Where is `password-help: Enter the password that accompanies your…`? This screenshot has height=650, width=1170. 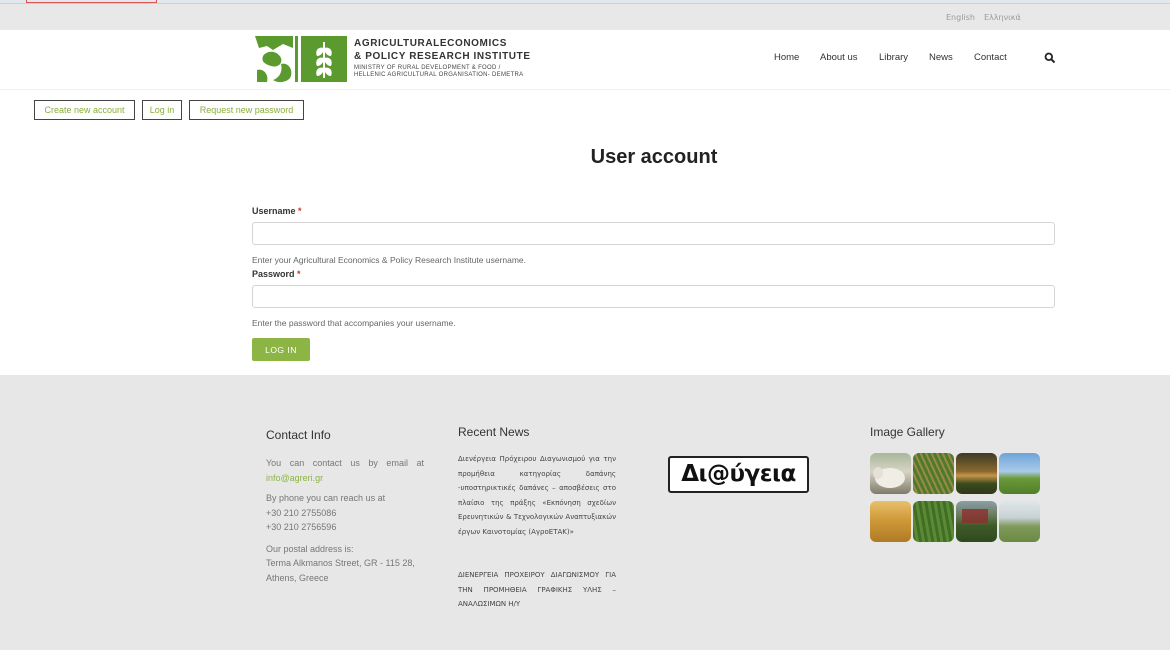 password-help: Enter the password that accompanies your… is located at coordinates (354, 323).